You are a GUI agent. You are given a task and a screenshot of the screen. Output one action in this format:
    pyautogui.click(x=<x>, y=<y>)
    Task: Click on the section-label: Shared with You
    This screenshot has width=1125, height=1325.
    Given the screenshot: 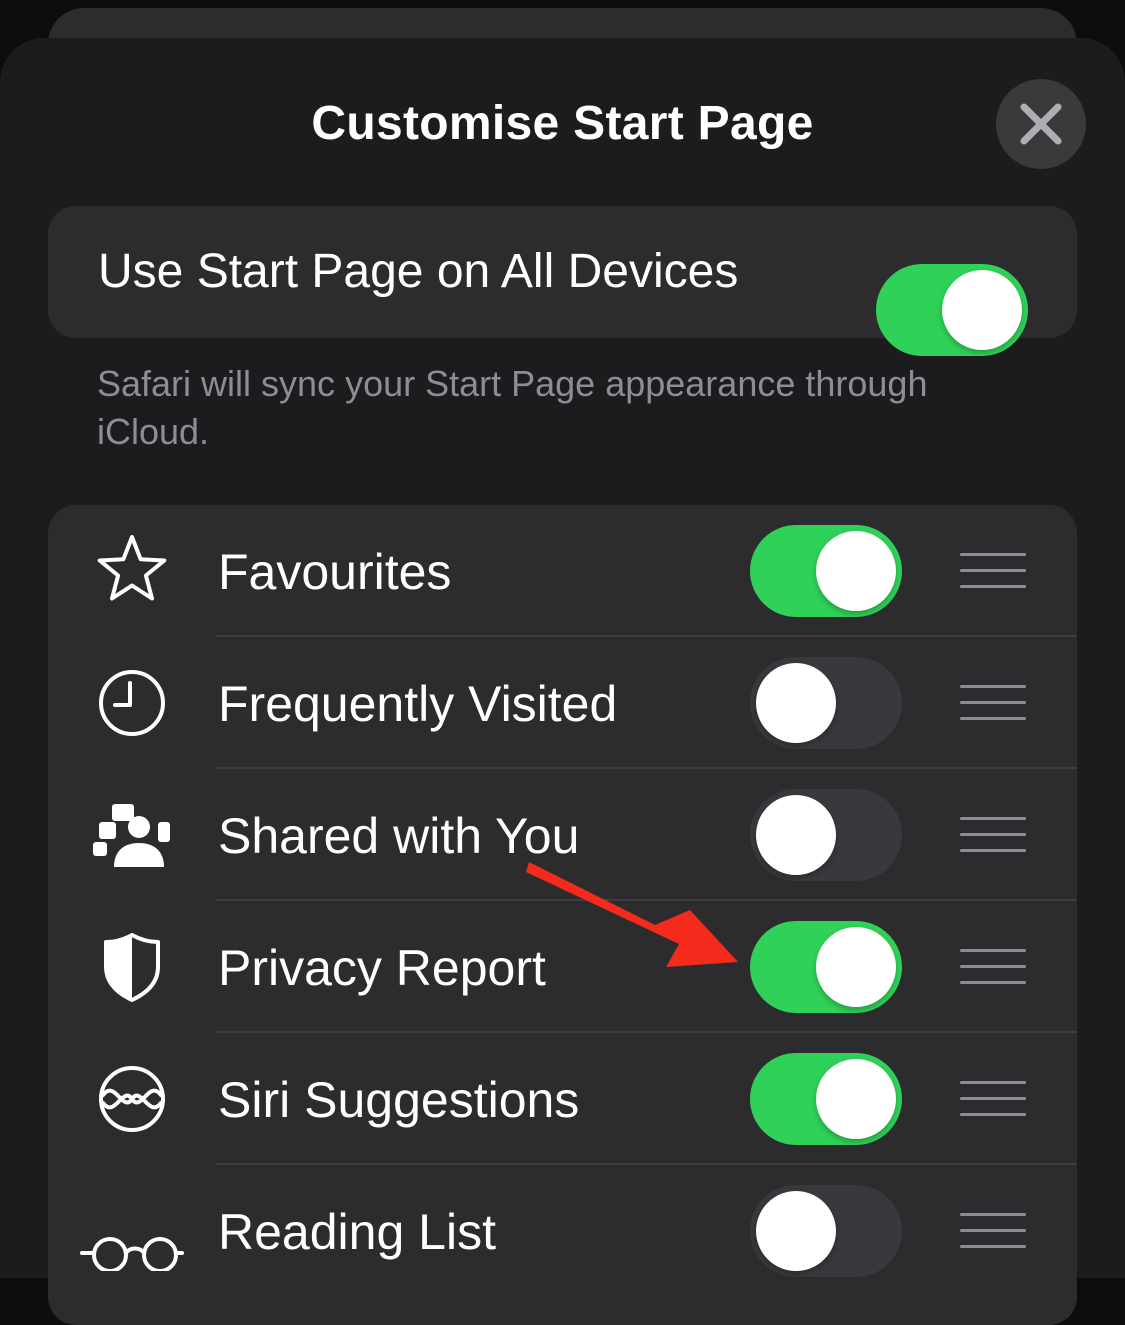 What is the action you would take?
    pyautogui.click(x=399, y=836)
    